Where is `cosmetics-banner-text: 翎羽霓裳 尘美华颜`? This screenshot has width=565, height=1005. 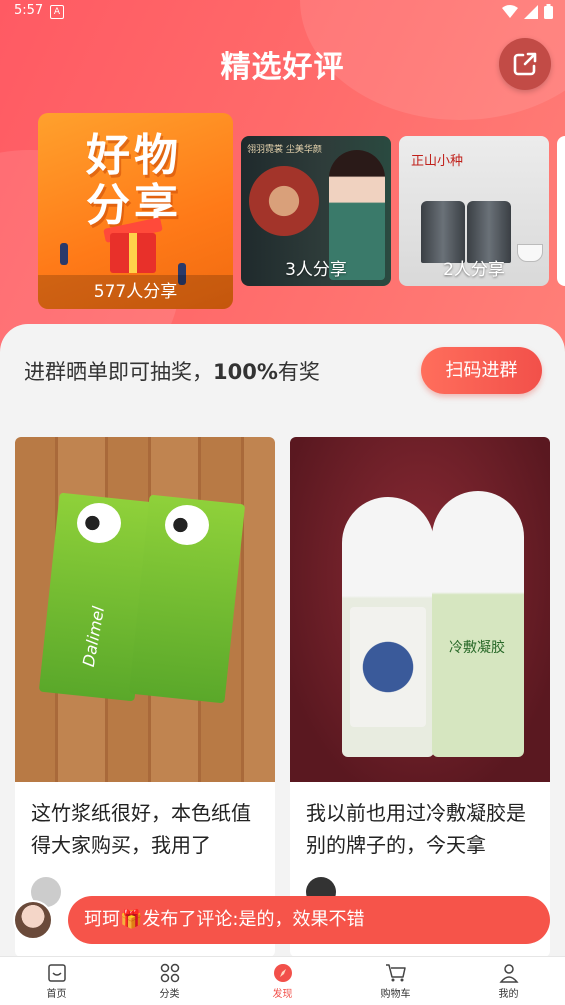
cosmetics-banner-text: 翎羽霓裳 尘美华颜 is located at coordinates (284, 150).